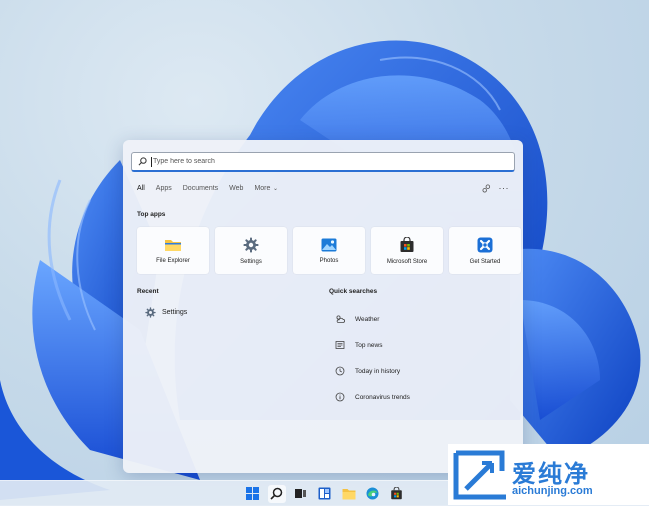 The height and width of the screenshot is (506, 649). I want to click on taskbar-task-view-button, so click(301, 494).